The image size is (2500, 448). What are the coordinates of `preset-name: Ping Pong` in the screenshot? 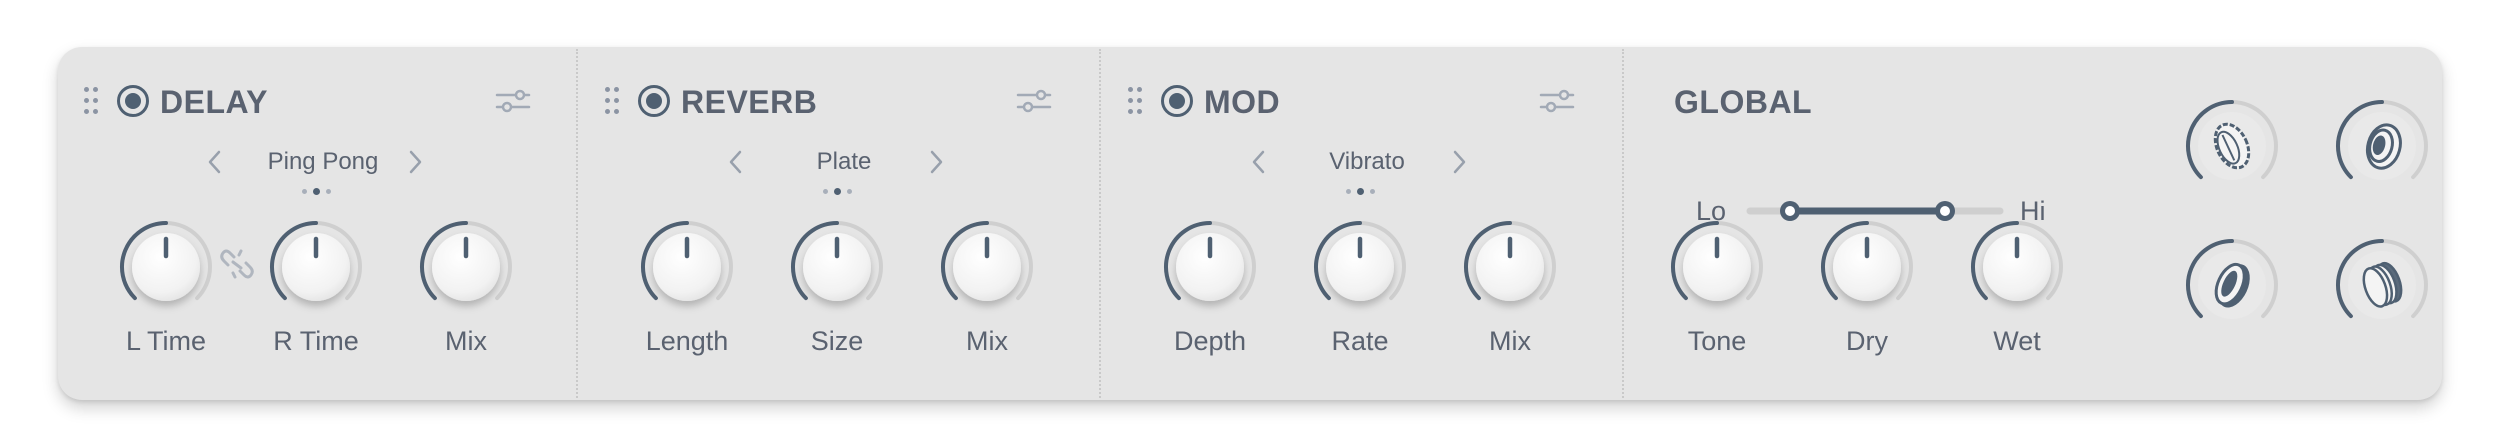 It's located at (323, 162).